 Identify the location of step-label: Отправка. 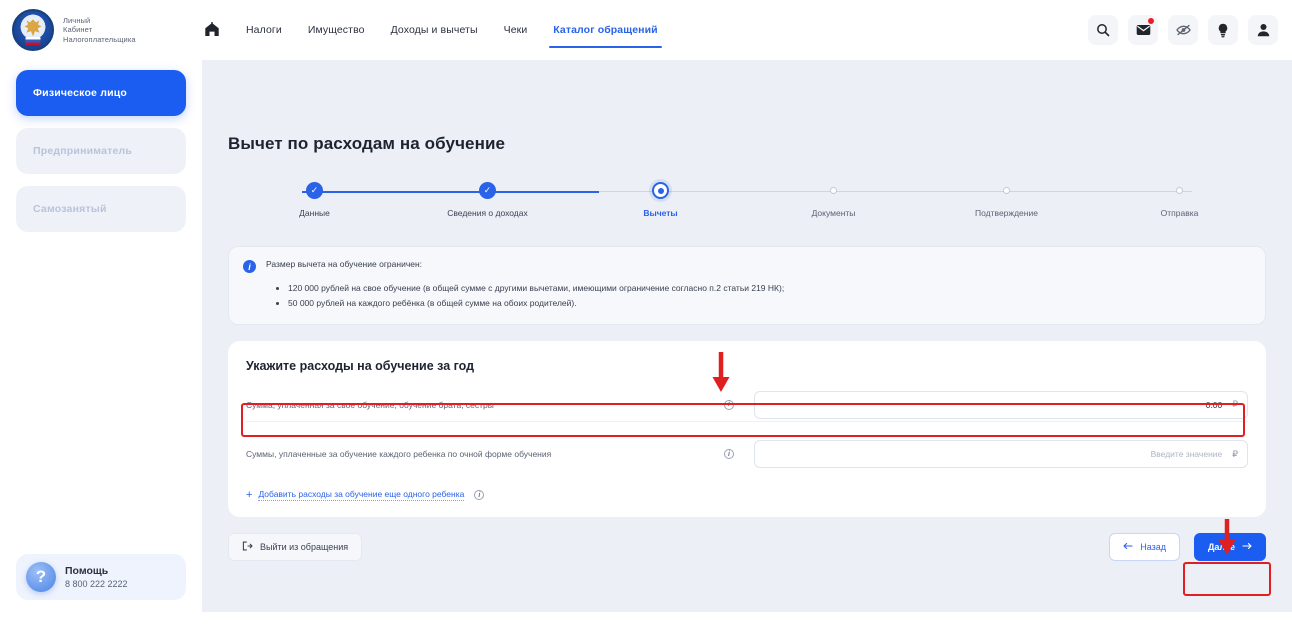
(1179, 213).